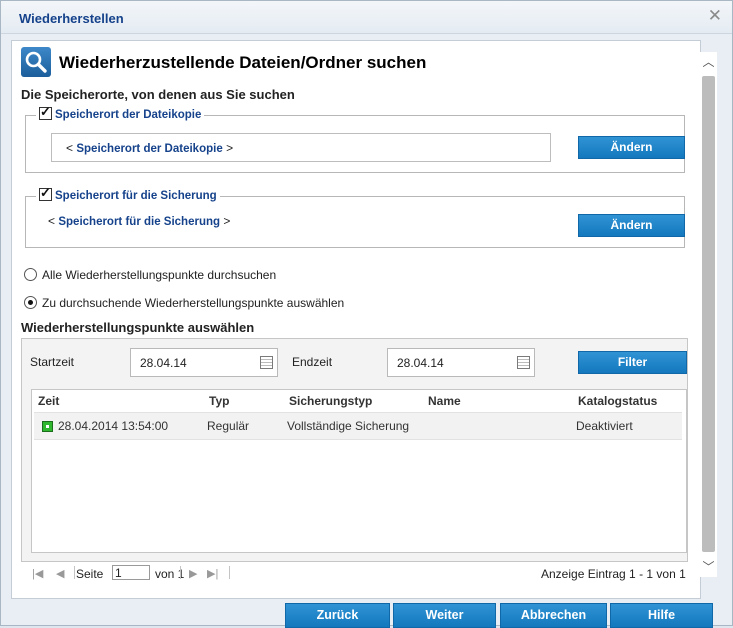 The width and height of the screenshot is (733, 628). What do you see at coordinates (204, 362) in the screenshot?
I see `start-date-field: 28.04.14` at bounding box center [204, 362].